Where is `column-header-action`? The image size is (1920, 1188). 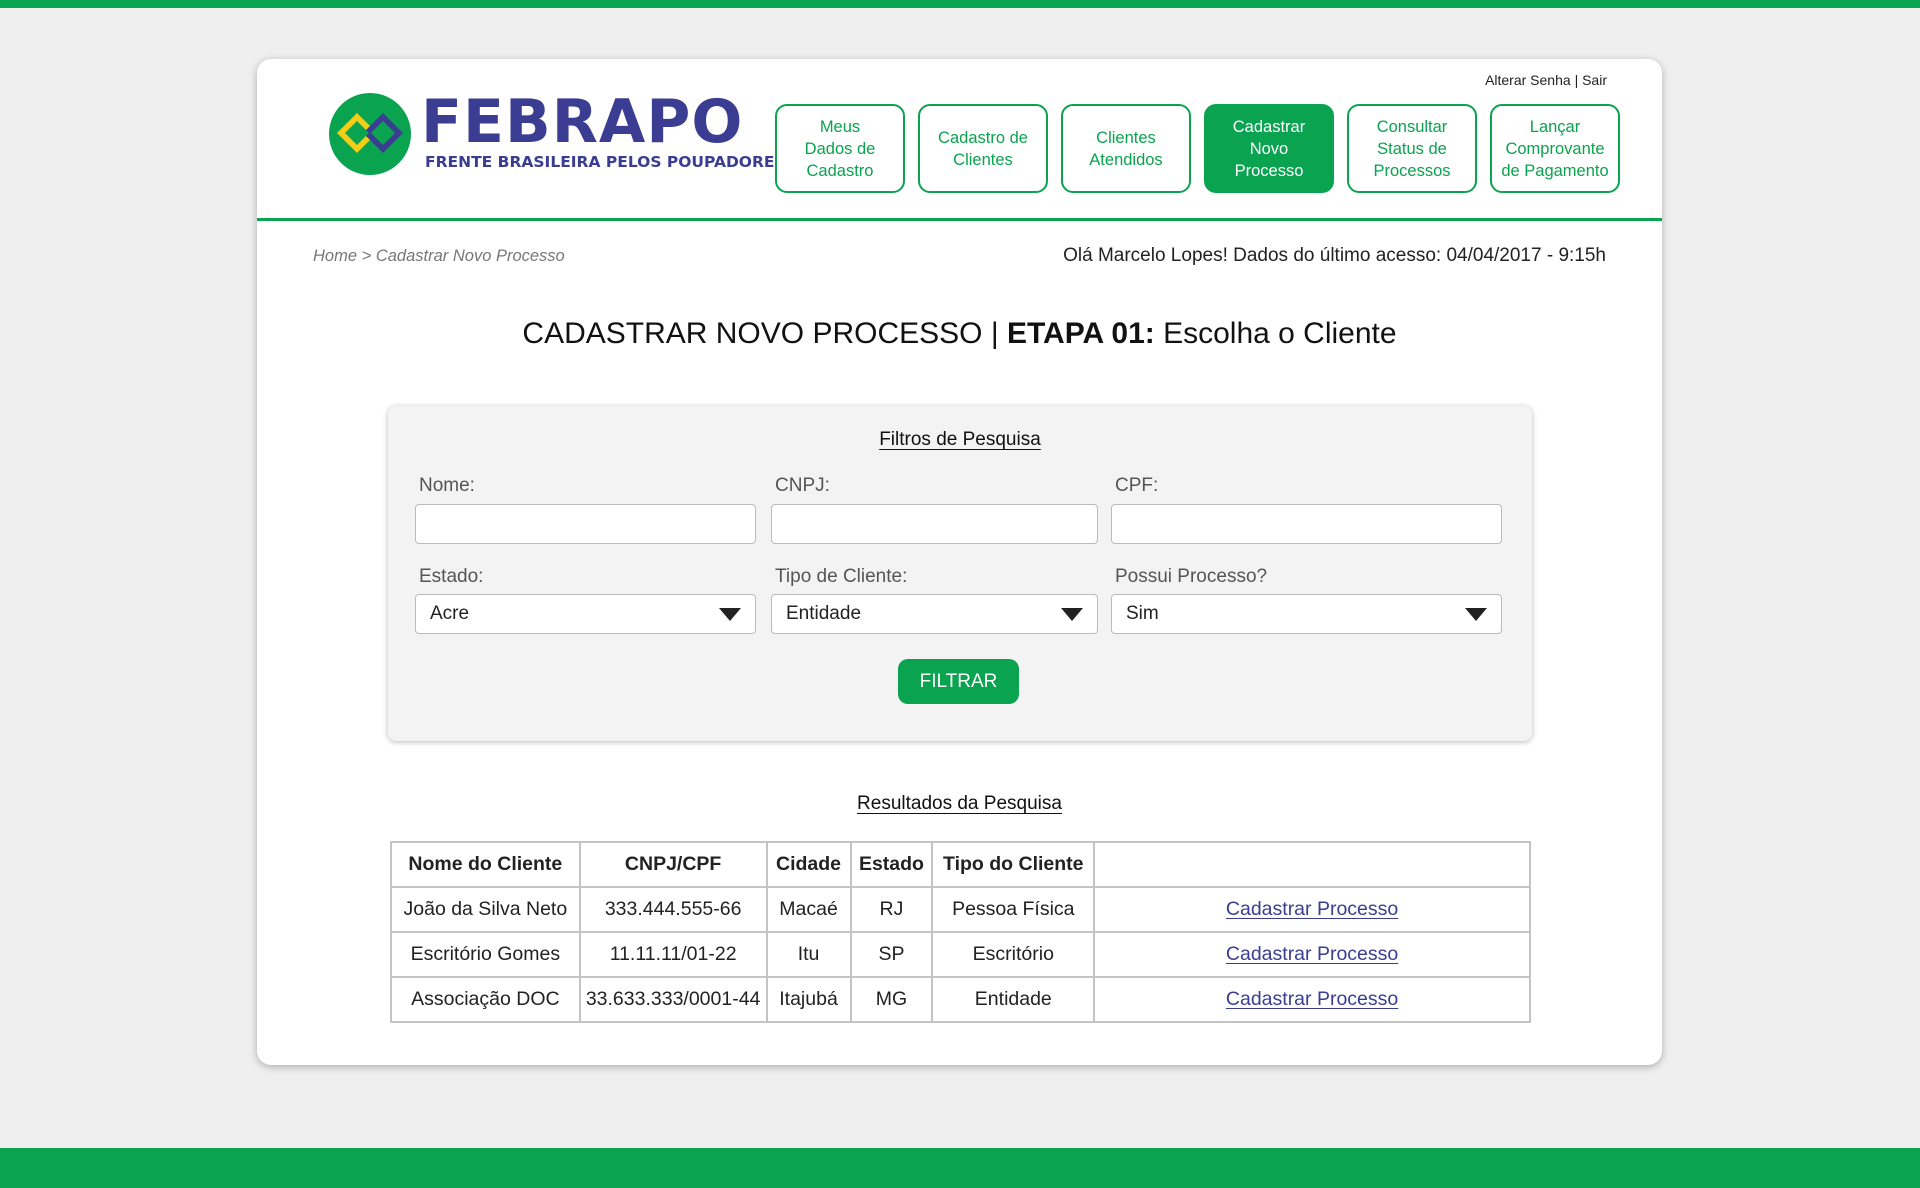 column-header-action is located at coordinates (1312, 864).